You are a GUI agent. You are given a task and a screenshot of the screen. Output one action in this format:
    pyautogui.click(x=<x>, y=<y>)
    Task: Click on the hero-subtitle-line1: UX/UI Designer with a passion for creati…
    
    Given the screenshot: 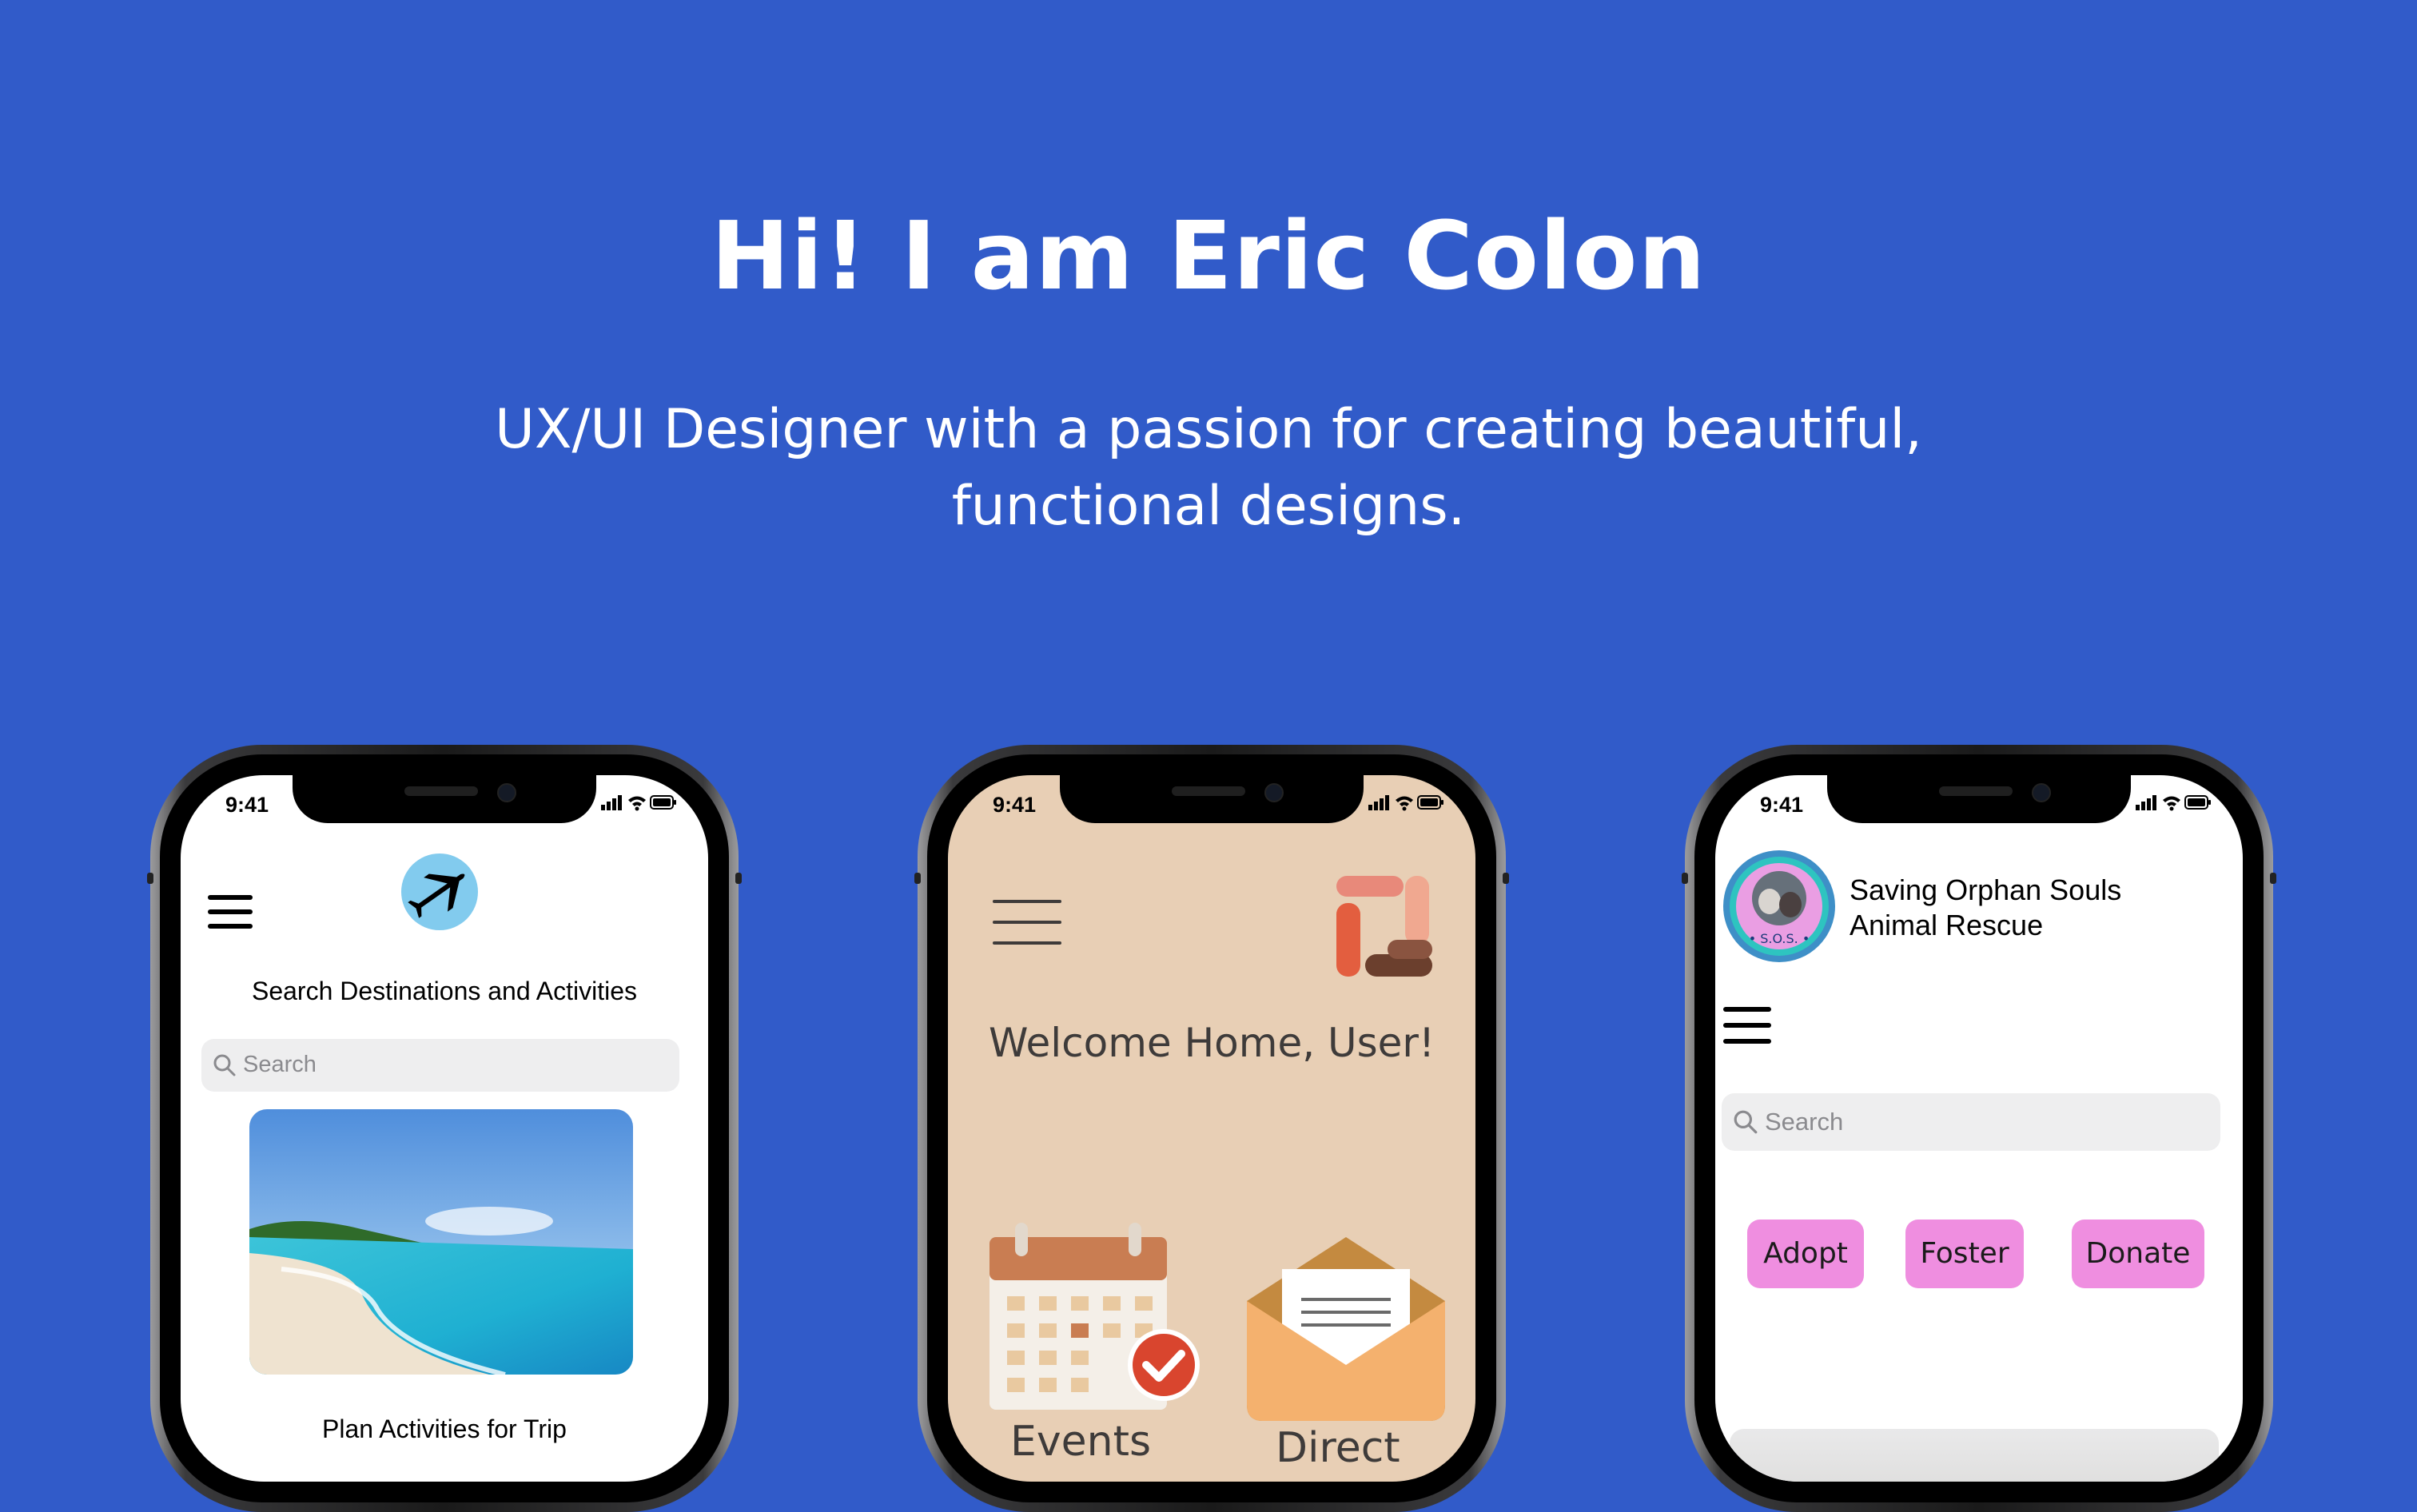 What is the action you would take?
    pyautogui.click(x=1208, y=429)
    